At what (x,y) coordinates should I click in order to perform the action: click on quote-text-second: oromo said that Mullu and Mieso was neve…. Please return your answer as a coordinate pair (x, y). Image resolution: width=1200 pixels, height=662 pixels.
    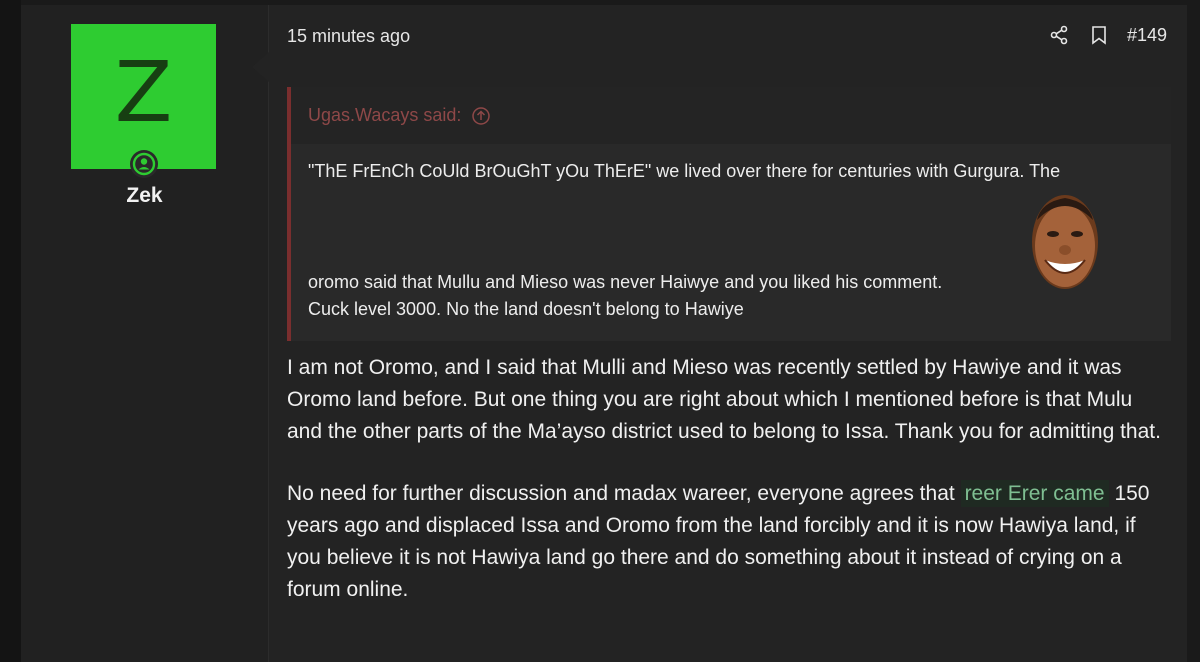
    Looking at the image, I should click on (625, 296).